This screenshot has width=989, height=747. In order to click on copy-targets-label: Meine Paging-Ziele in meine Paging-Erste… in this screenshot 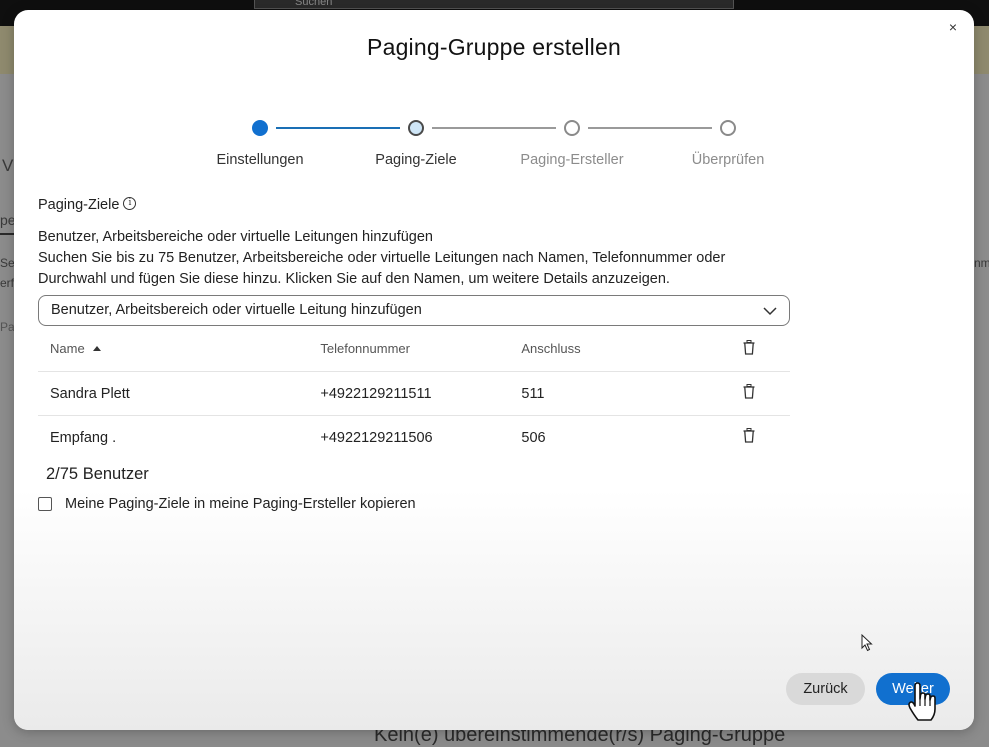, I will do `click(240, 504)`.